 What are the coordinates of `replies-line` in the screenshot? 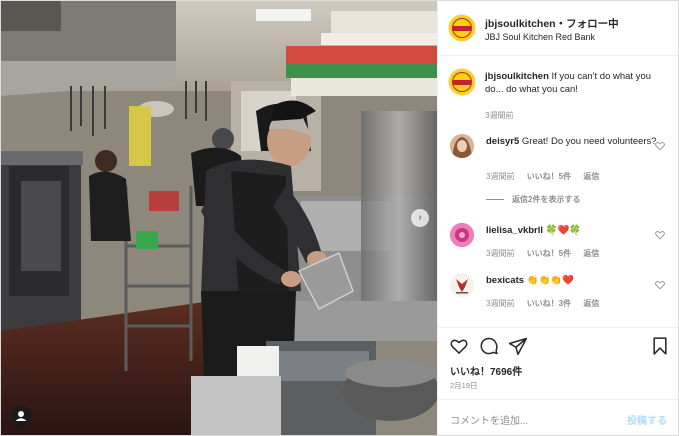 It's located at (495, 200).